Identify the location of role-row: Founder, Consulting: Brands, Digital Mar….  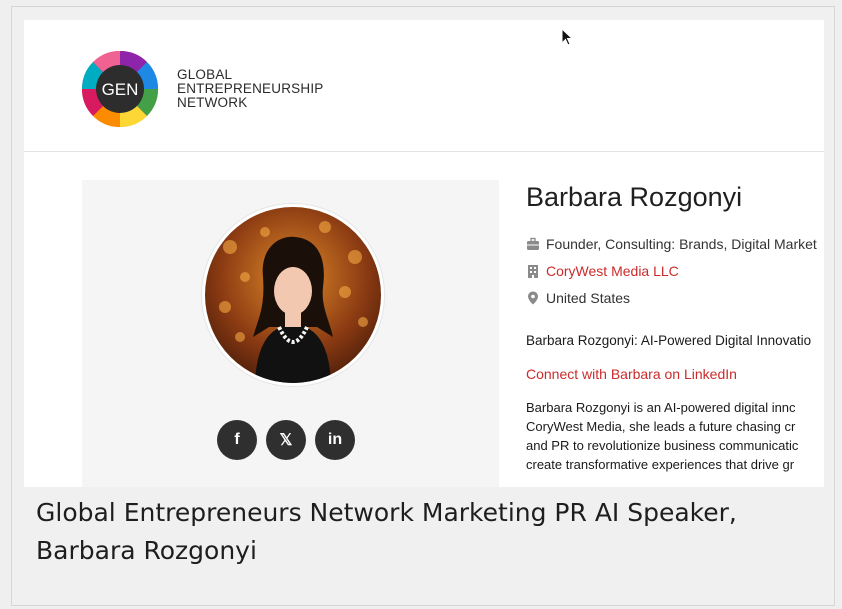
(671, 244).